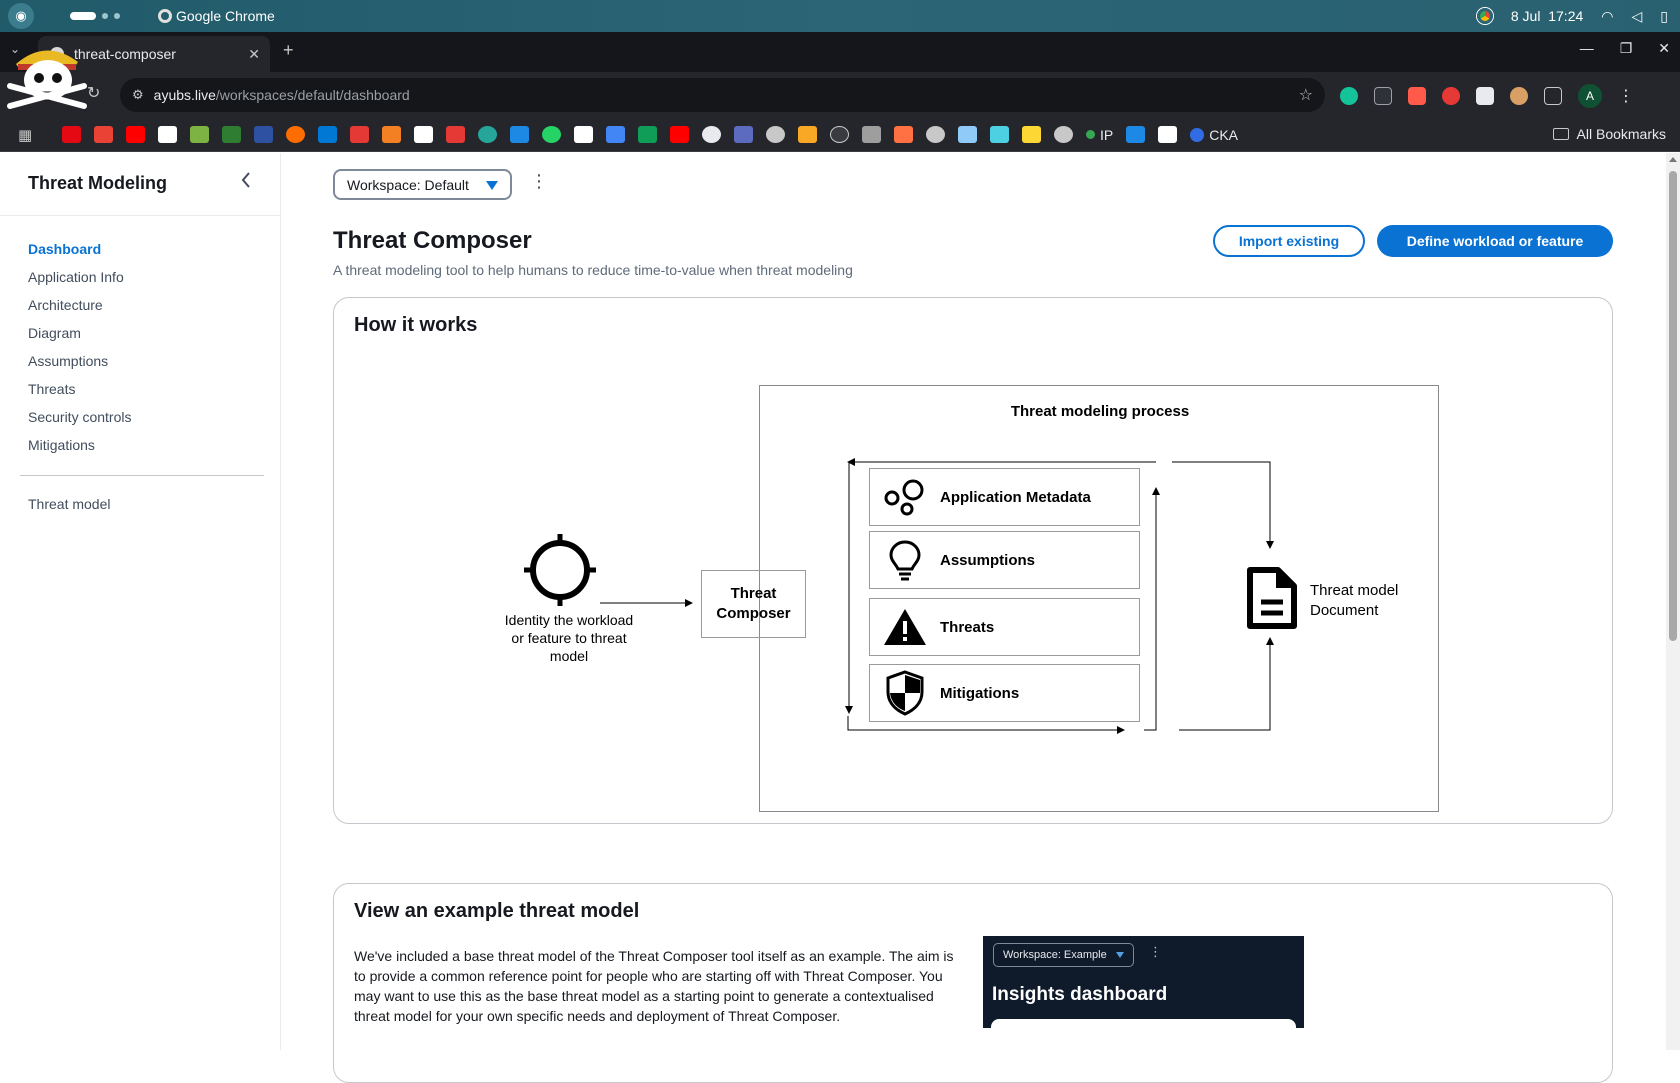  I want to click on os-menu-icon: ◉, so click(21, 16).